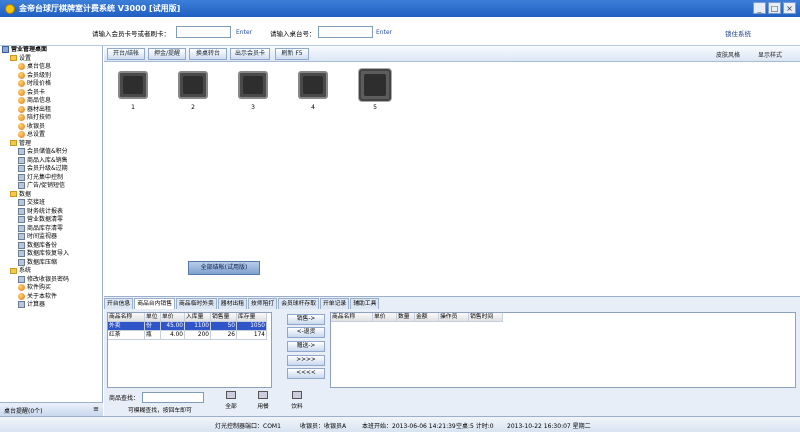 The image size is (800, 432). I want to click on card-enter-button: Enter, so click(244, 32).